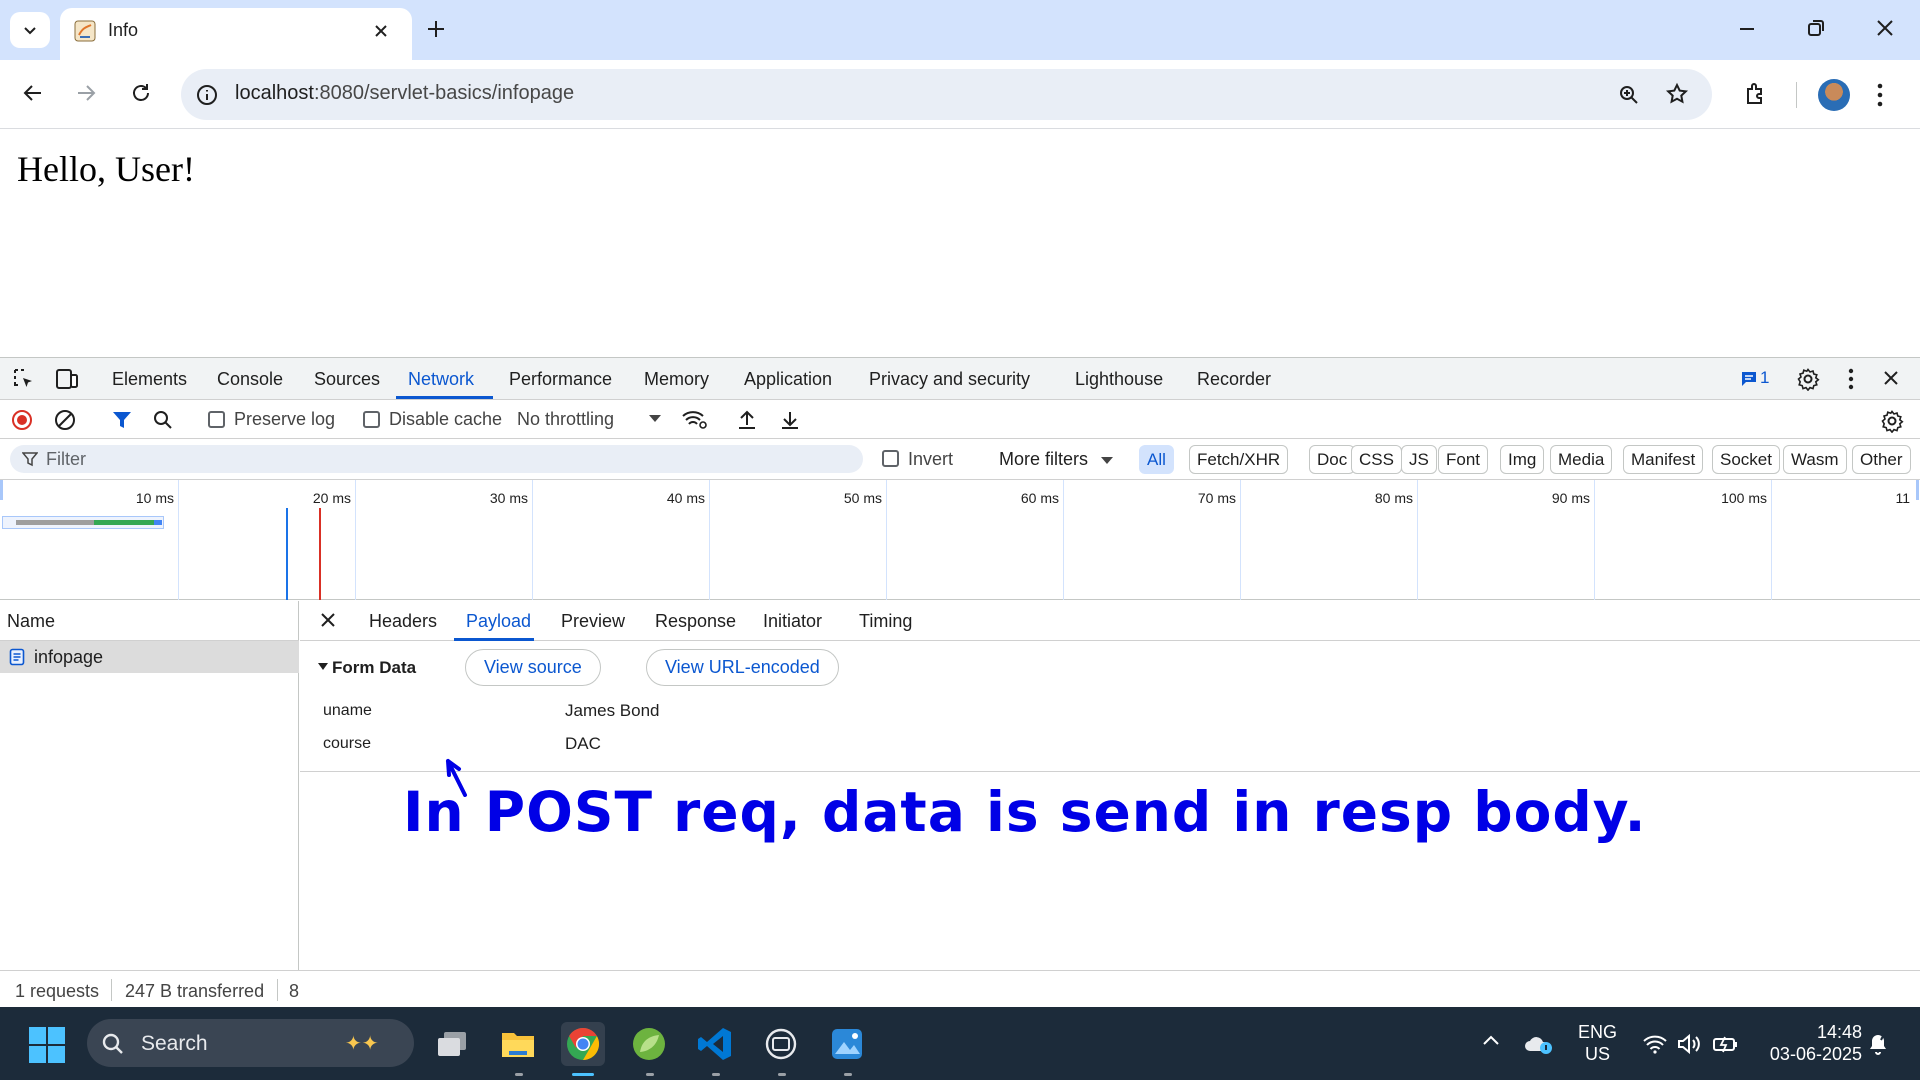 This screenshot has width=1920, height=1080. I want to click on taskbar-app-file-explorer, so click(518, 1044).